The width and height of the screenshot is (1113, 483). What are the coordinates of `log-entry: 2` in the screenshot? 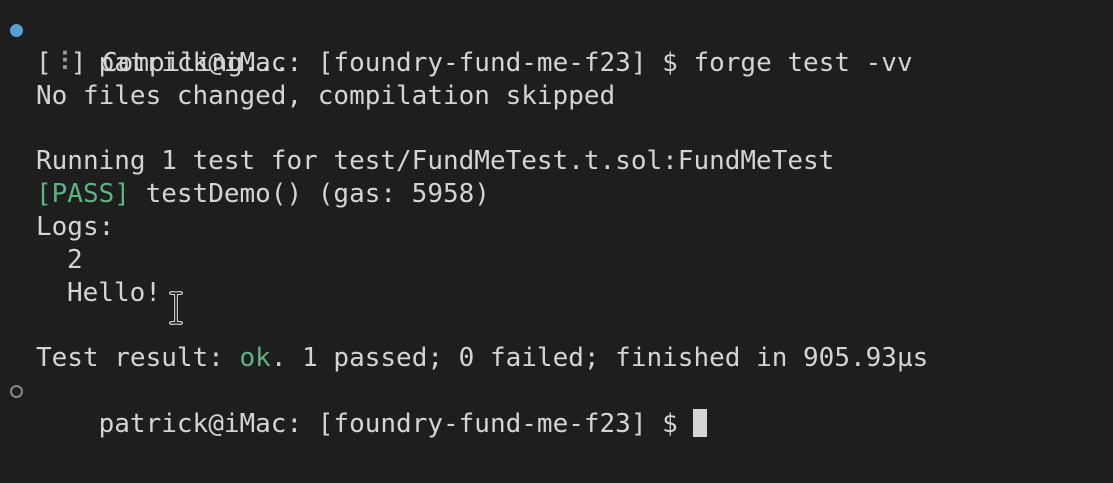 It's located at (75, 260).